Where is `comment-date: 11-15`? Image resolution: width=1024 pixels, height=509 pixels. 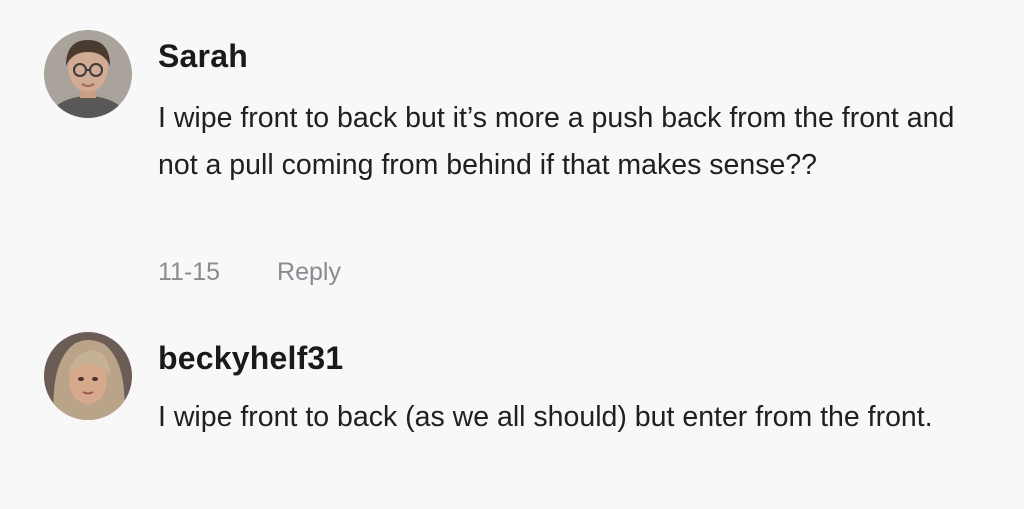 comment-date: 11-15 is located at coordinates (189, 272).